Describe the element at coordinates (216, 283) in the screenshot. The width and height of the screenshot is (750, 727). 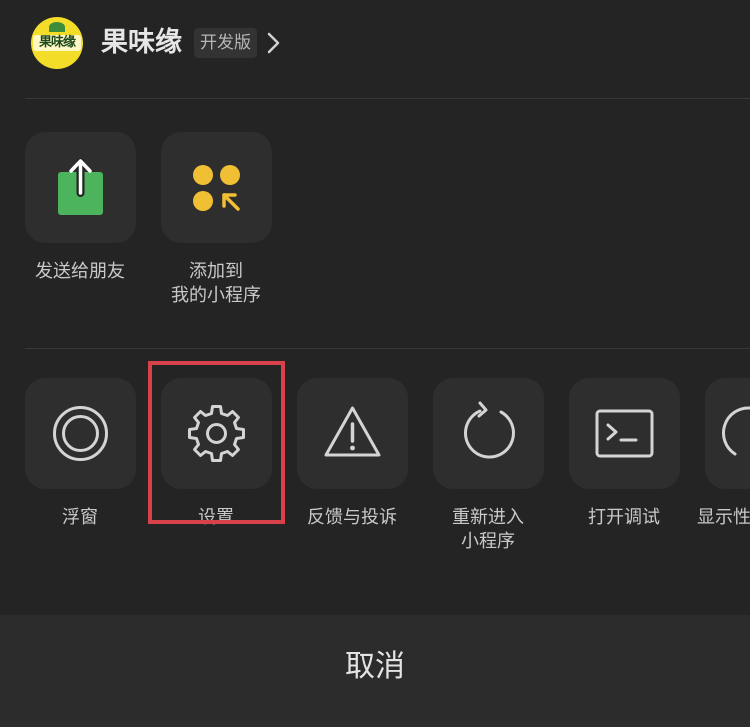
I see `add-to-my-miniprogram-label: 添加到 我的小程序` at that location.